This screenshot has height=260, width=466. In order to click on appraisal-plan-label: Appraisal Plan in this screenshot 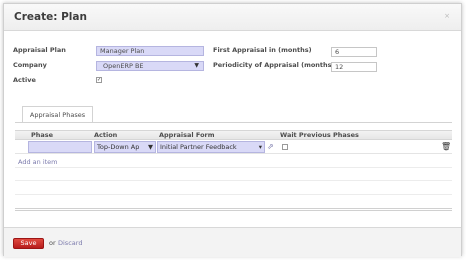, I will do `click(39, 50)`.